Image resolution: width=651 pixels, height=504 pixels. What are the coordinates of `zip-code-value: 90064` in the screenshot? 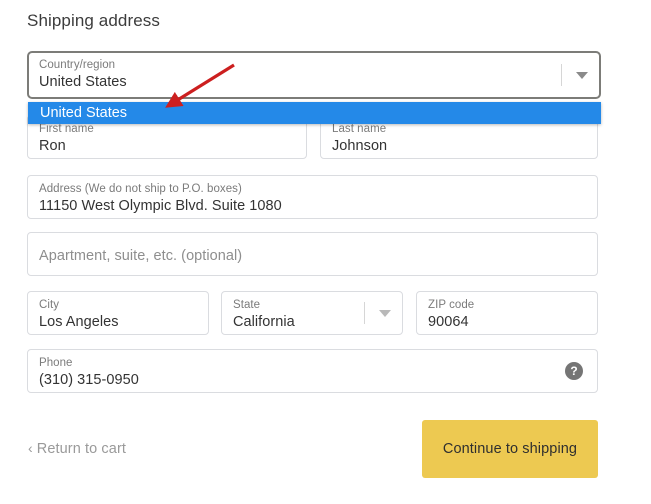 It's located at (448, 322).